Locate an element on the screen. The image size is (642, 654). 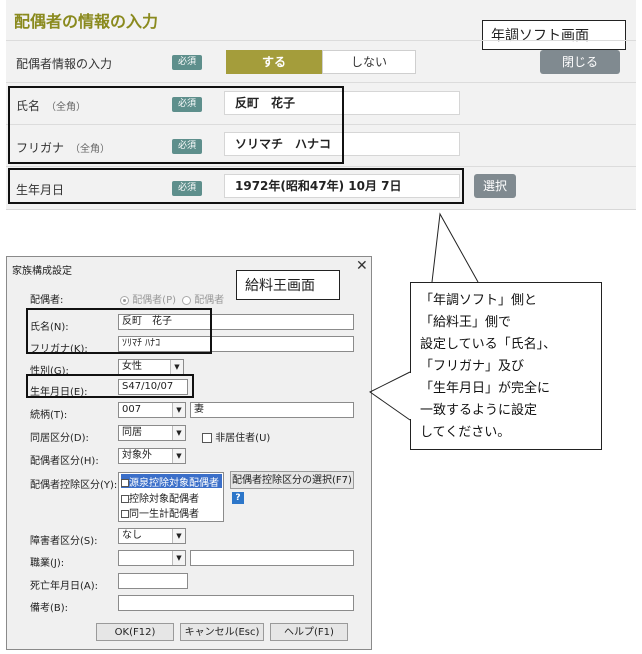
callout-pointer-left is located at coordinates (390, 396).